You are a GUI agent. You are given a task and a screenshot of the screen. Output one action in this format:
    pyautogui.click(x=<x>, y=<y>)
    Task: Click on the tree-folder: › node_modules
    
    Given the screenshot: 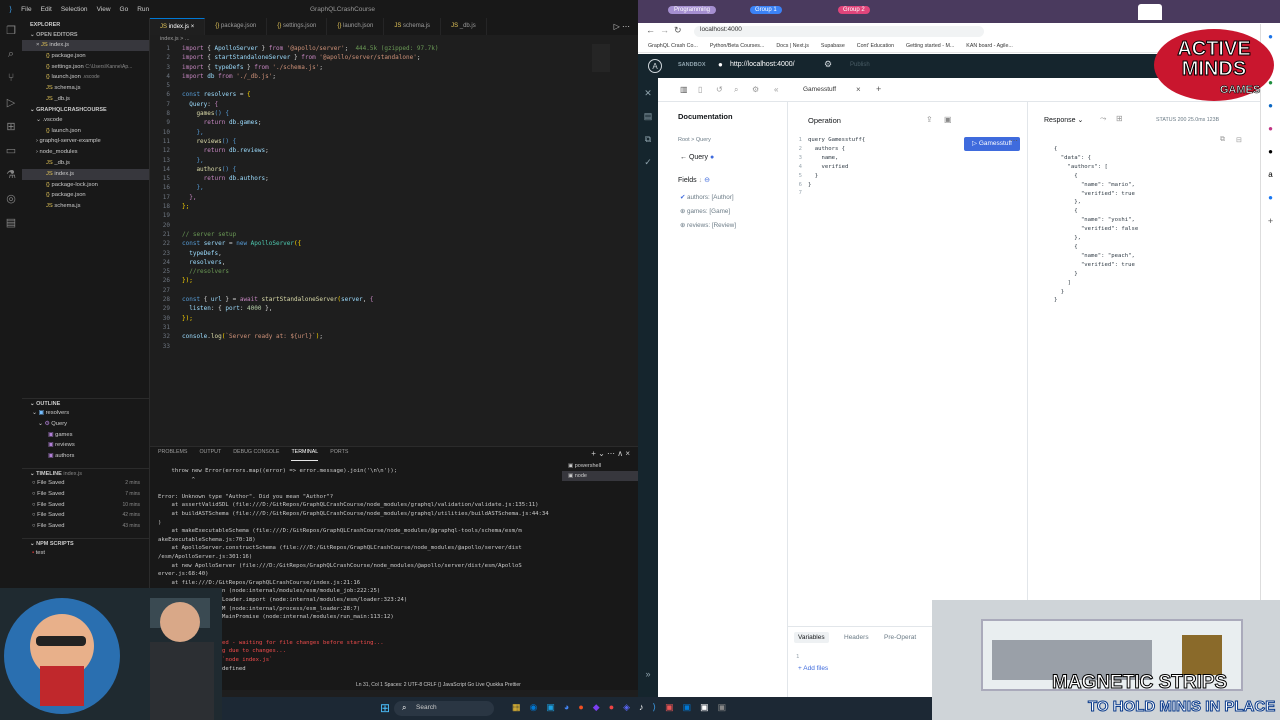 What is the action you would take?
    pyautogui.click(x=85, y=152)
    